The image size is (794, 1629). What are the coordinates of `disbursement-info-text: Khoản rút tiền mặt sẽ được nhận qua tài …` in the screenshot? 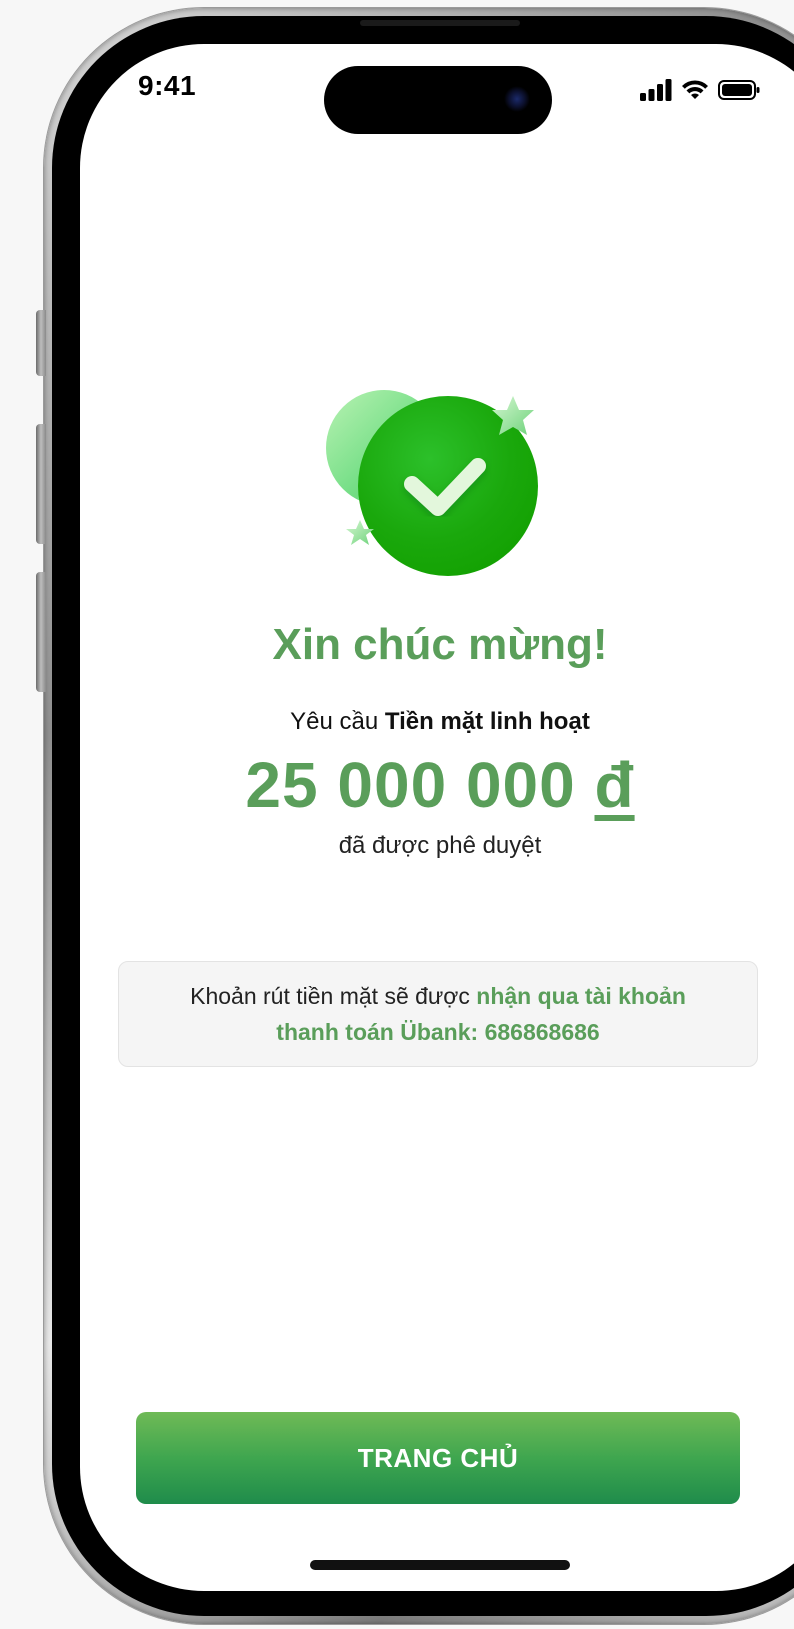 It's located at (438, 1014).